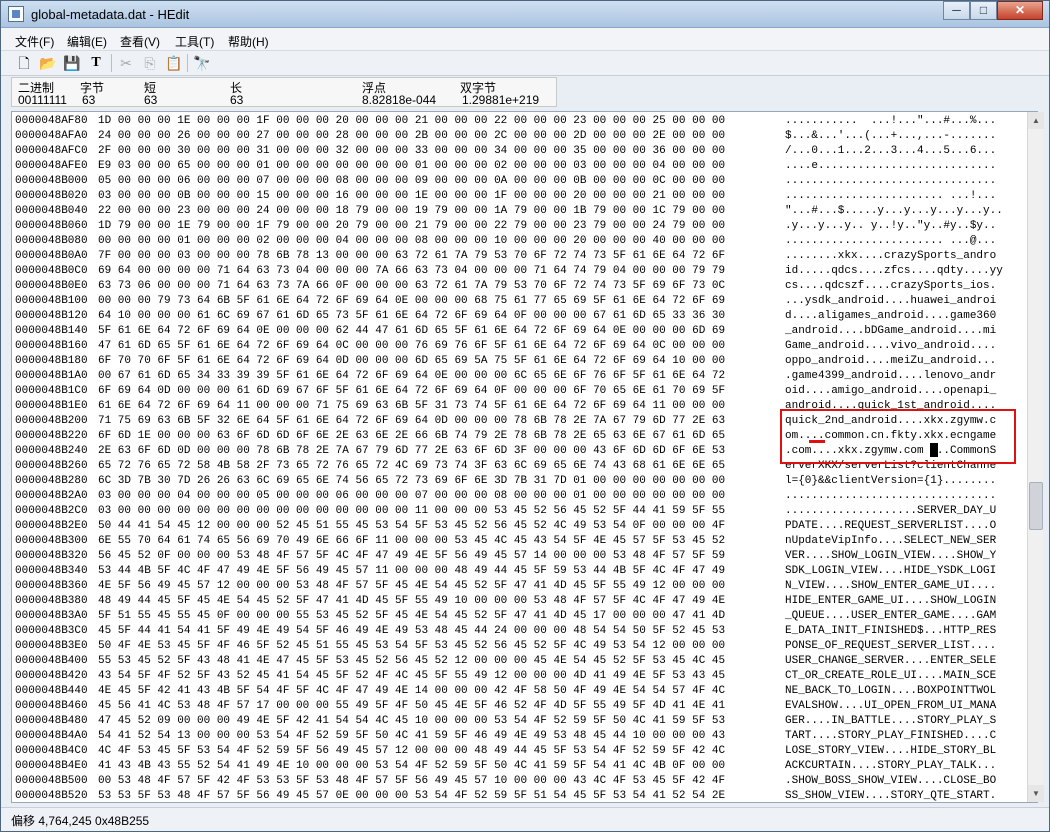  Describe the element at coordinates (890, 691) in the screenshot. I see `row-ascii: NE_BACK_TO_LOGIN....BOXPOINTTWOL` at that location.